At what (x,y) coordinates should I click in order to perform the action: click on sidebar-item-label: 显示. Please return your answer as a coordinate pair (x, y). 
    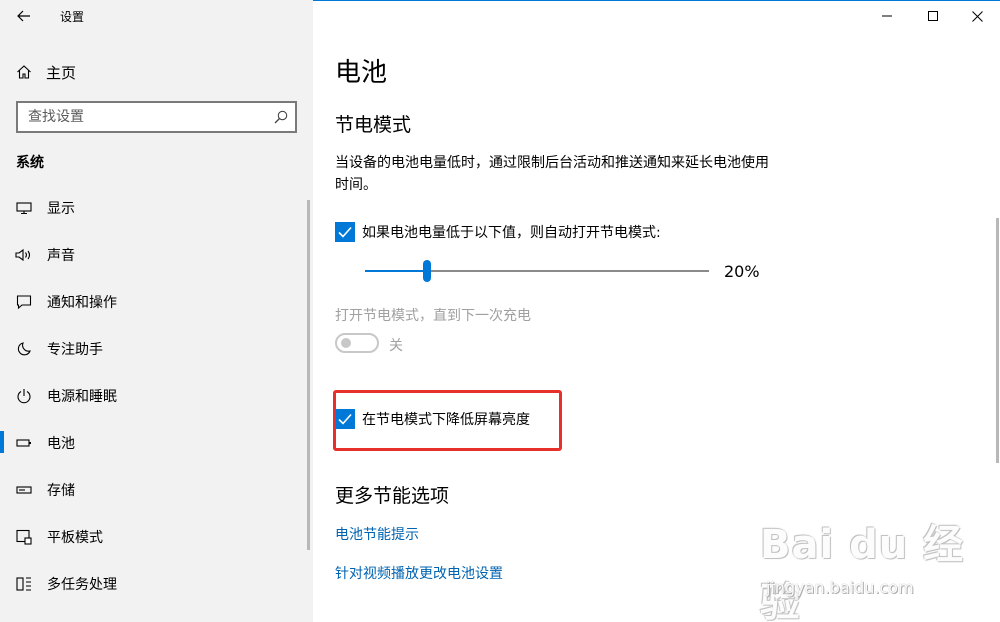
    Looking at the image, I should click on (61, 208).